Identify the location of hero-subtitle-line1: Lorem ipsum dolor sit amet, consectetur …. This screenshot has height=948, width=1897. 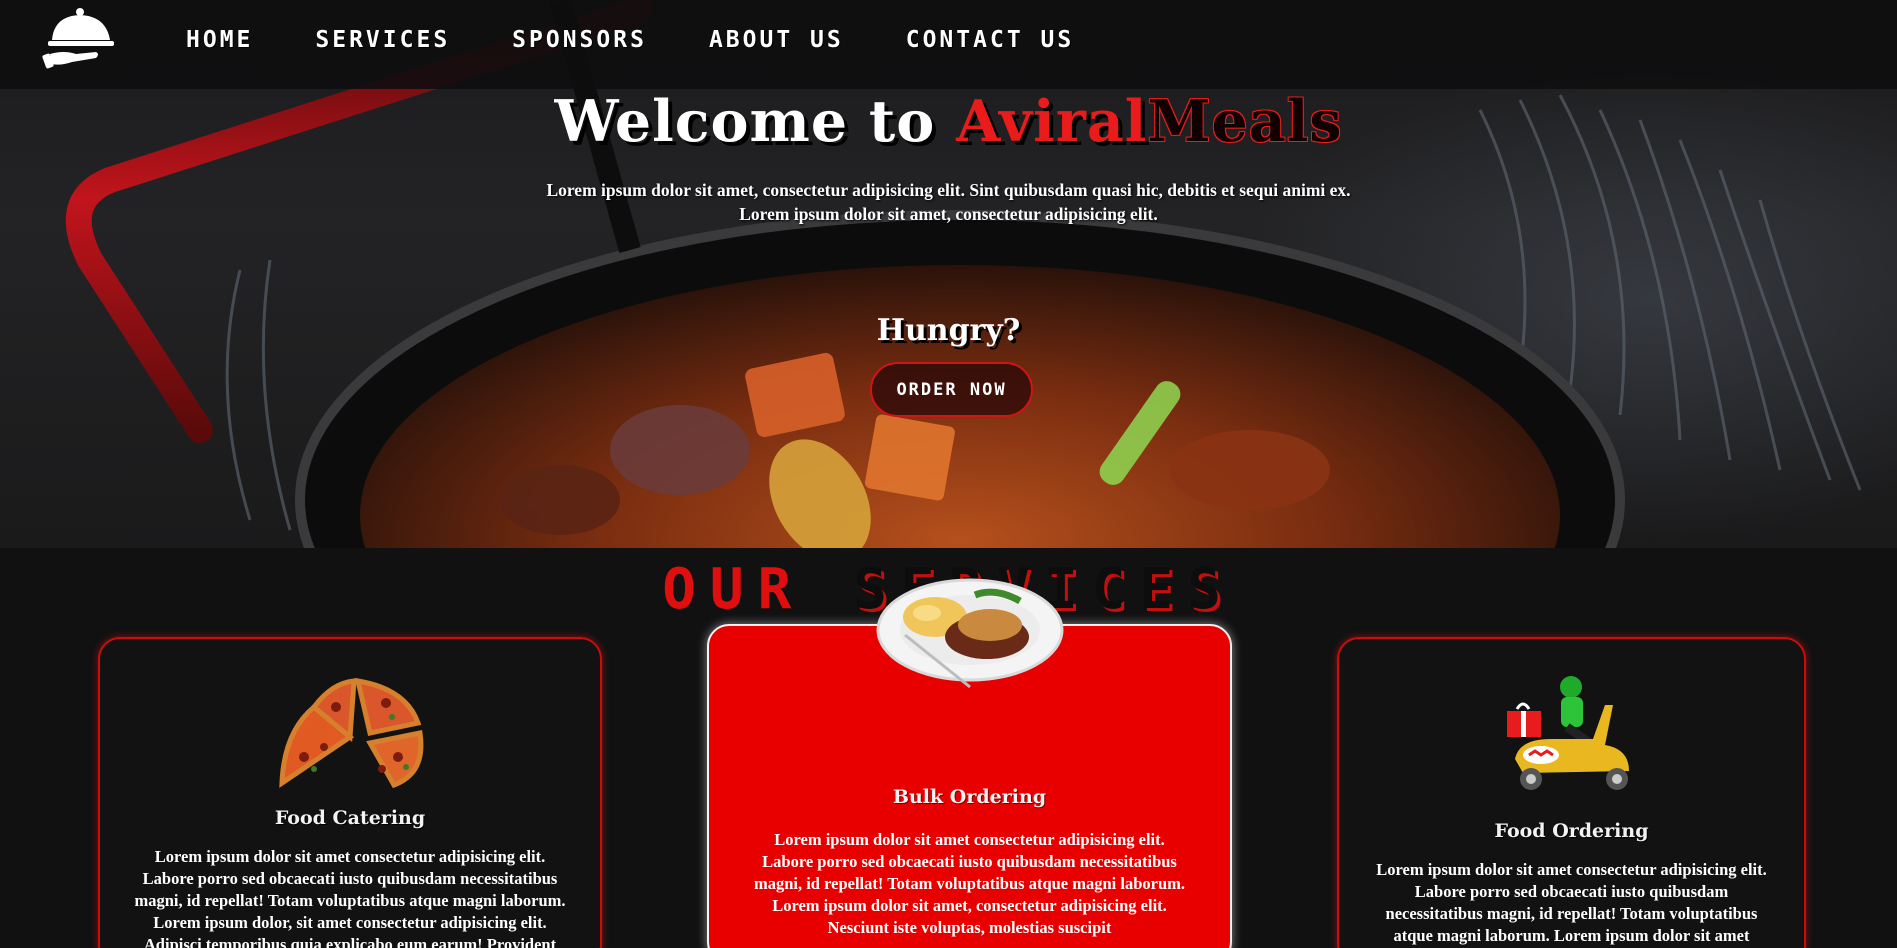
(948, 190).